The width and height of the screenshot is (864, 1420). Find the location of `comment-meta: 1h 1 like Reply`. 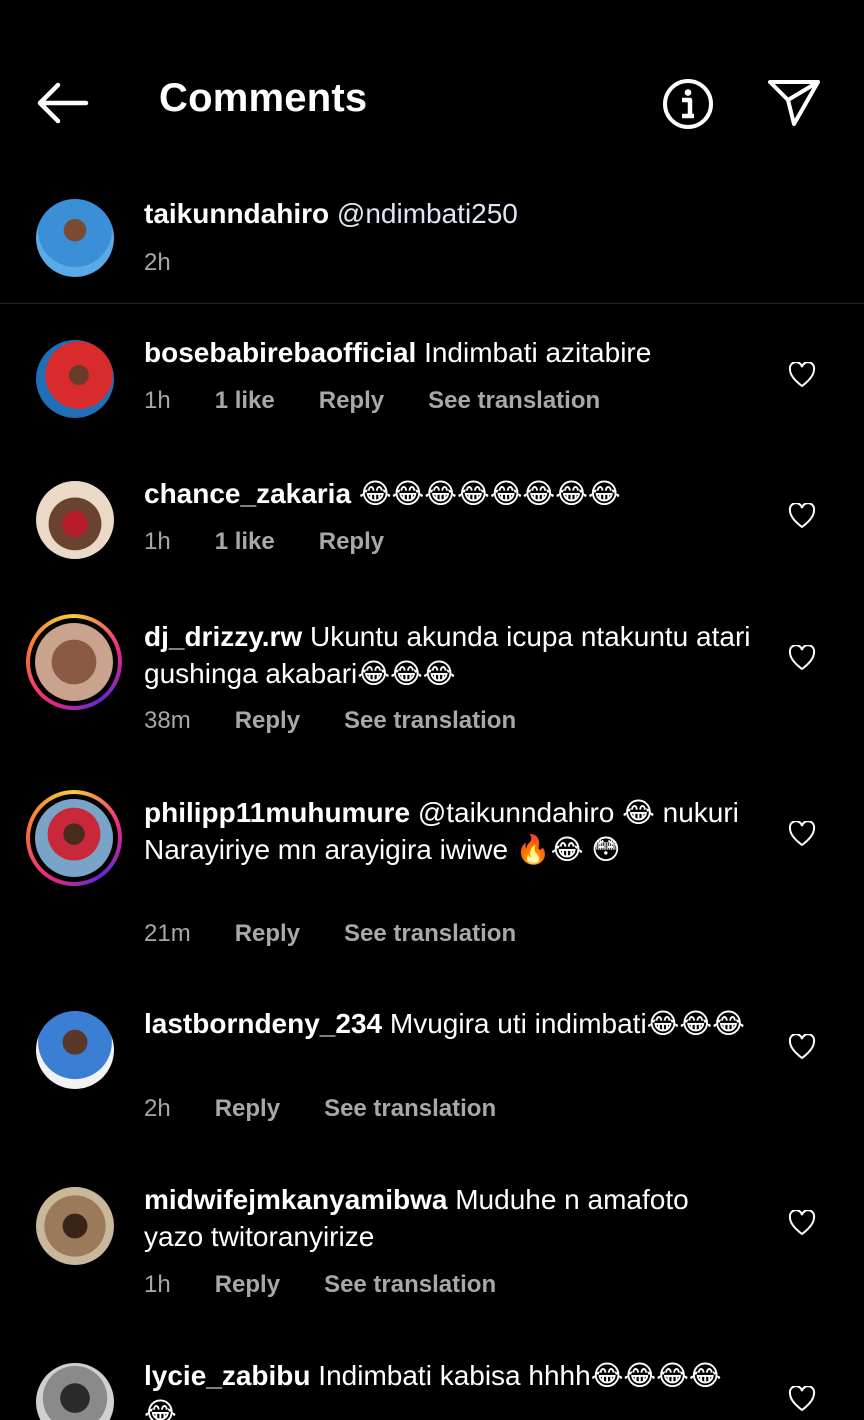

comment-meta: 1h 1 like Reply is located at coordinates (286, 542).